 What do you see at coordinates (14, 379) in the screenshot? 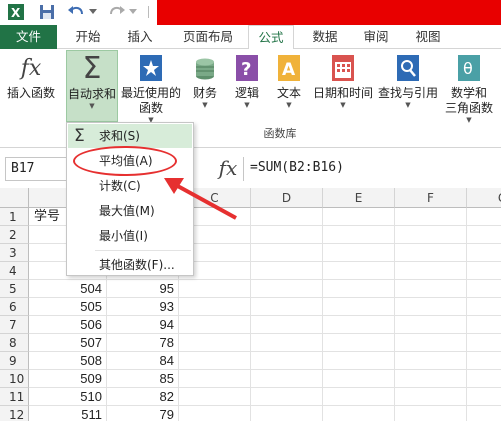
I see `row-header: 10` at bounding box center [14, 379].